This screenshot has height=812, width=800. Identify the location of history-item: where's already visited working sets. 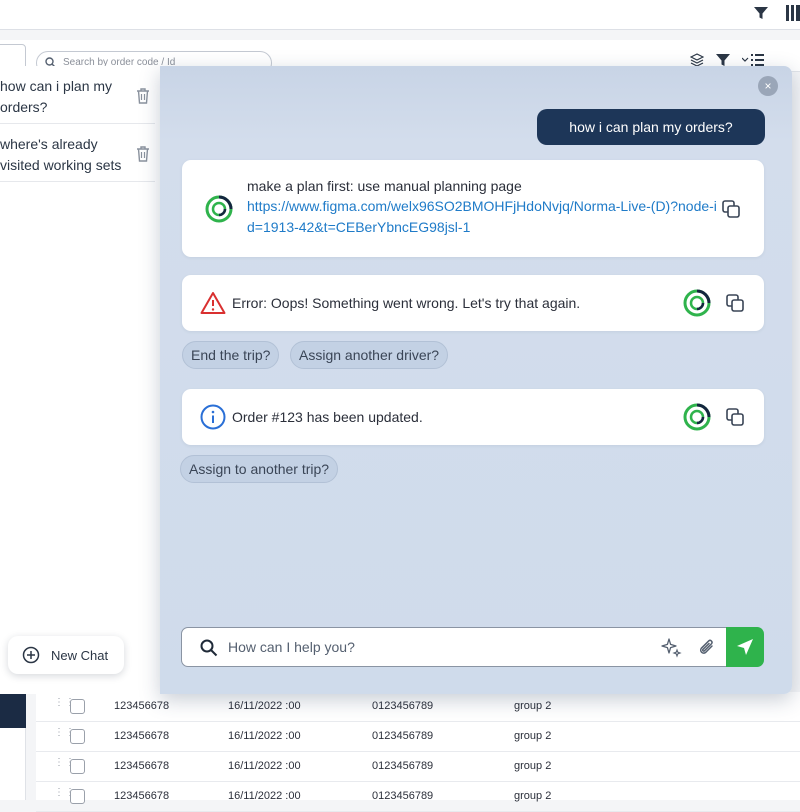
(77, 153).